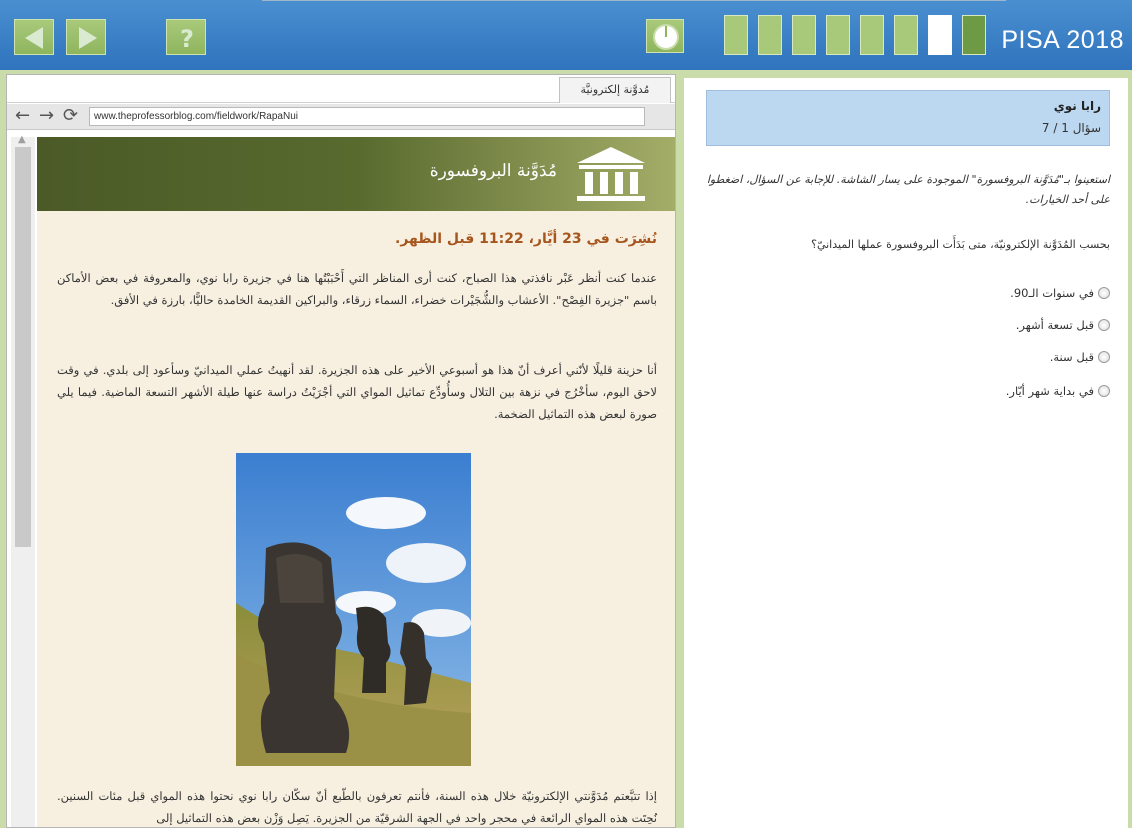 The height and width of the screenshot is (828, 1132). Describe the element at coordinates (22, 139) in the screenshot. I see `scroll-up-icon: ▲` at that location.